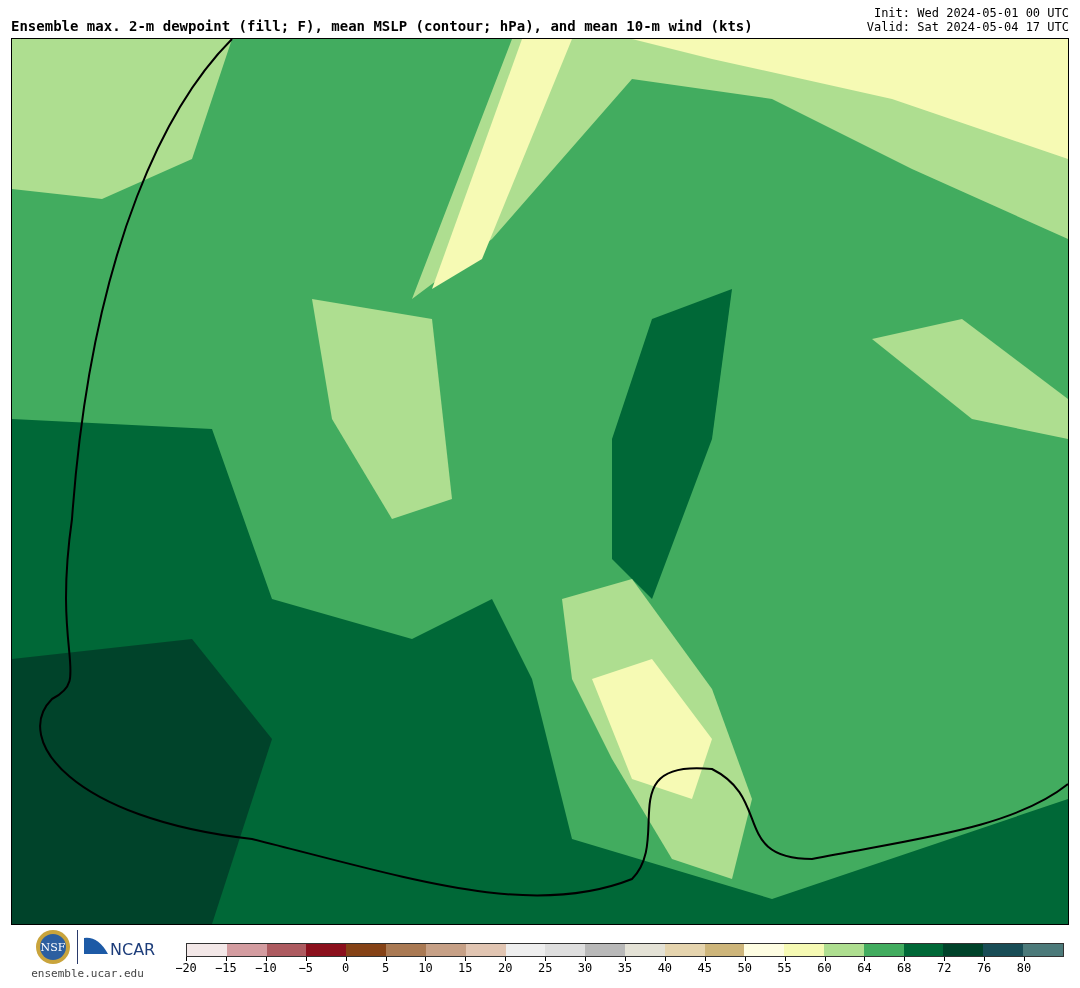 The width and height of the screenshot is (1080, 988). I want to click on tick-label: 40, so click(665, 968).